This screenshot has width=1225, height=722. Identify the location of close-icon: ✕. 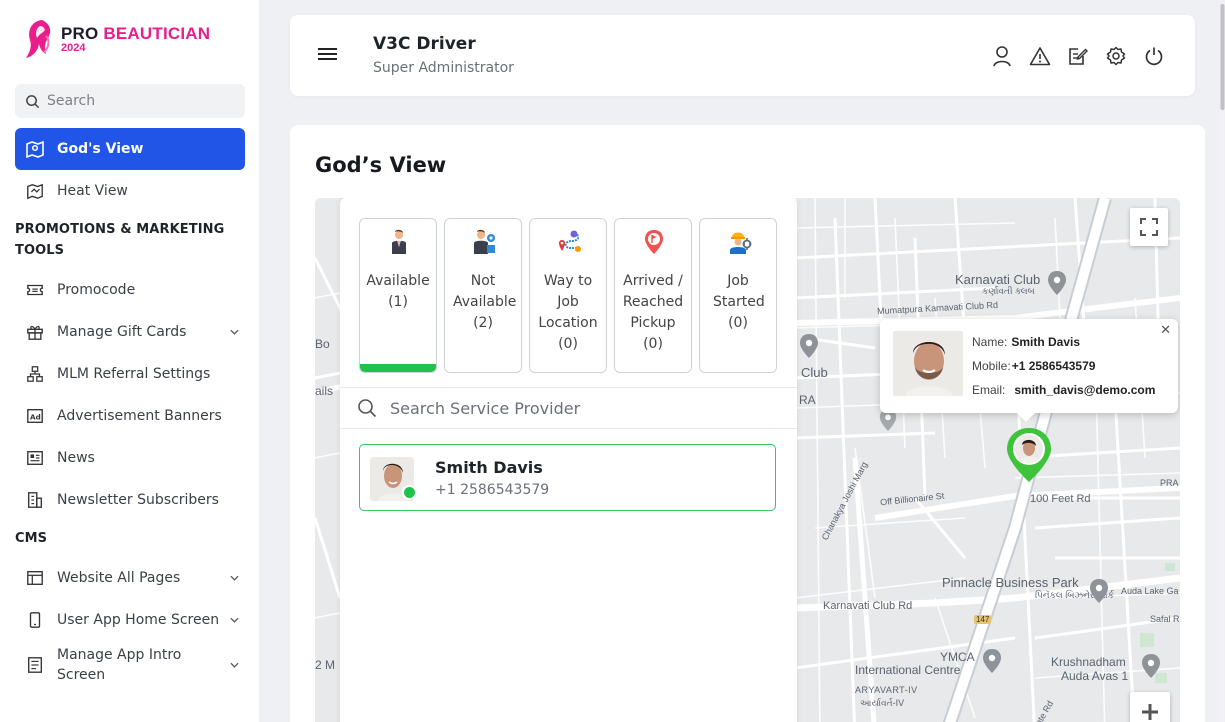
(1165, 330).